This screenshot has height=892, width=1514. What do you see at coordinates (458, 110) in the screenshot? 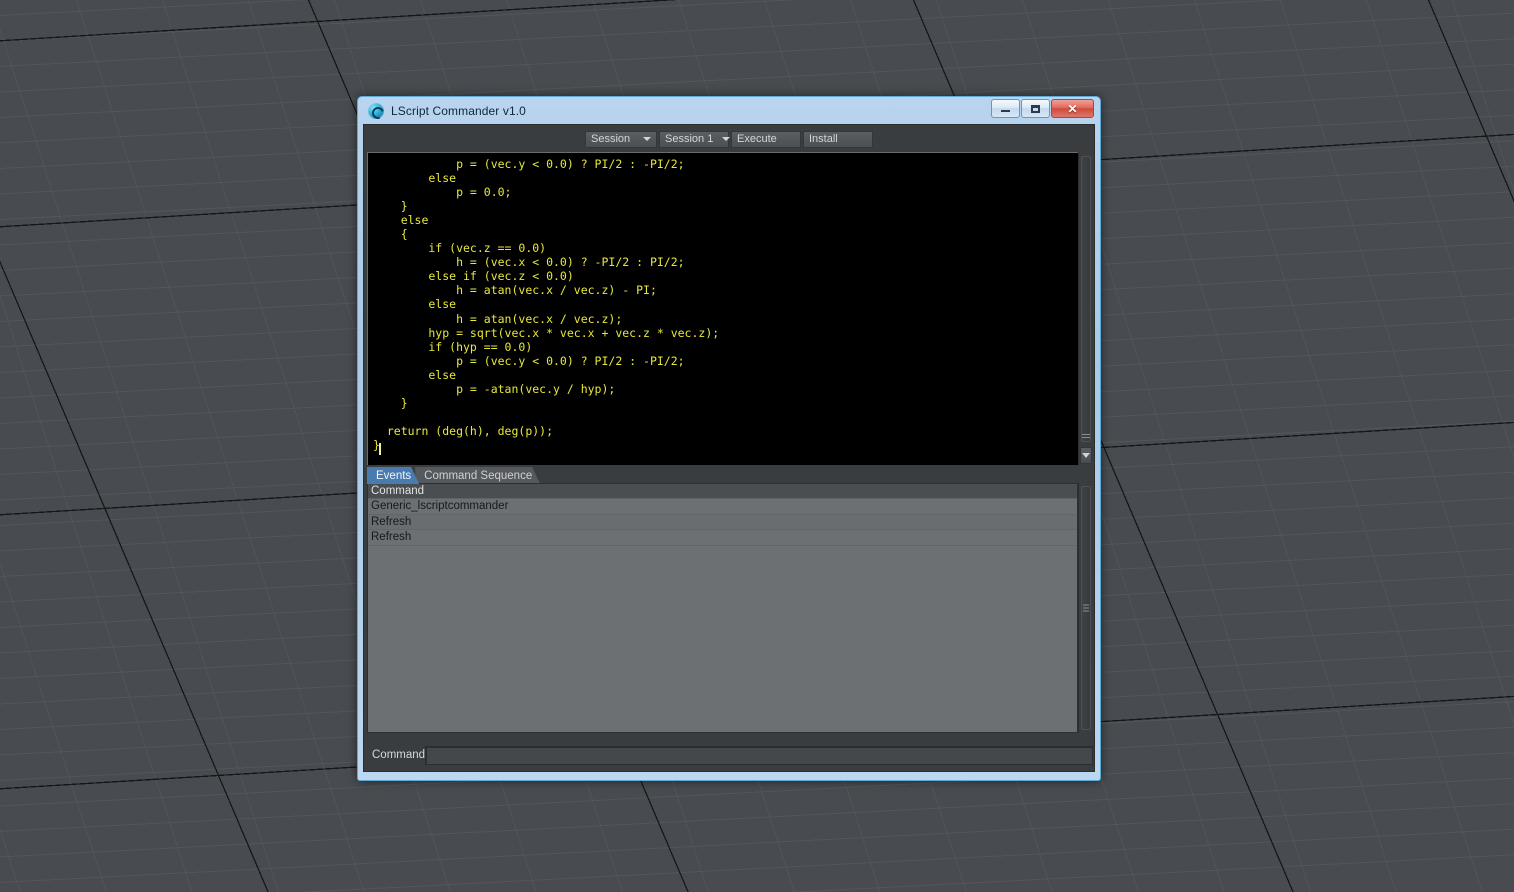
I see `window-title: LScript Commander v1.0` at bounding box center [458, 110].